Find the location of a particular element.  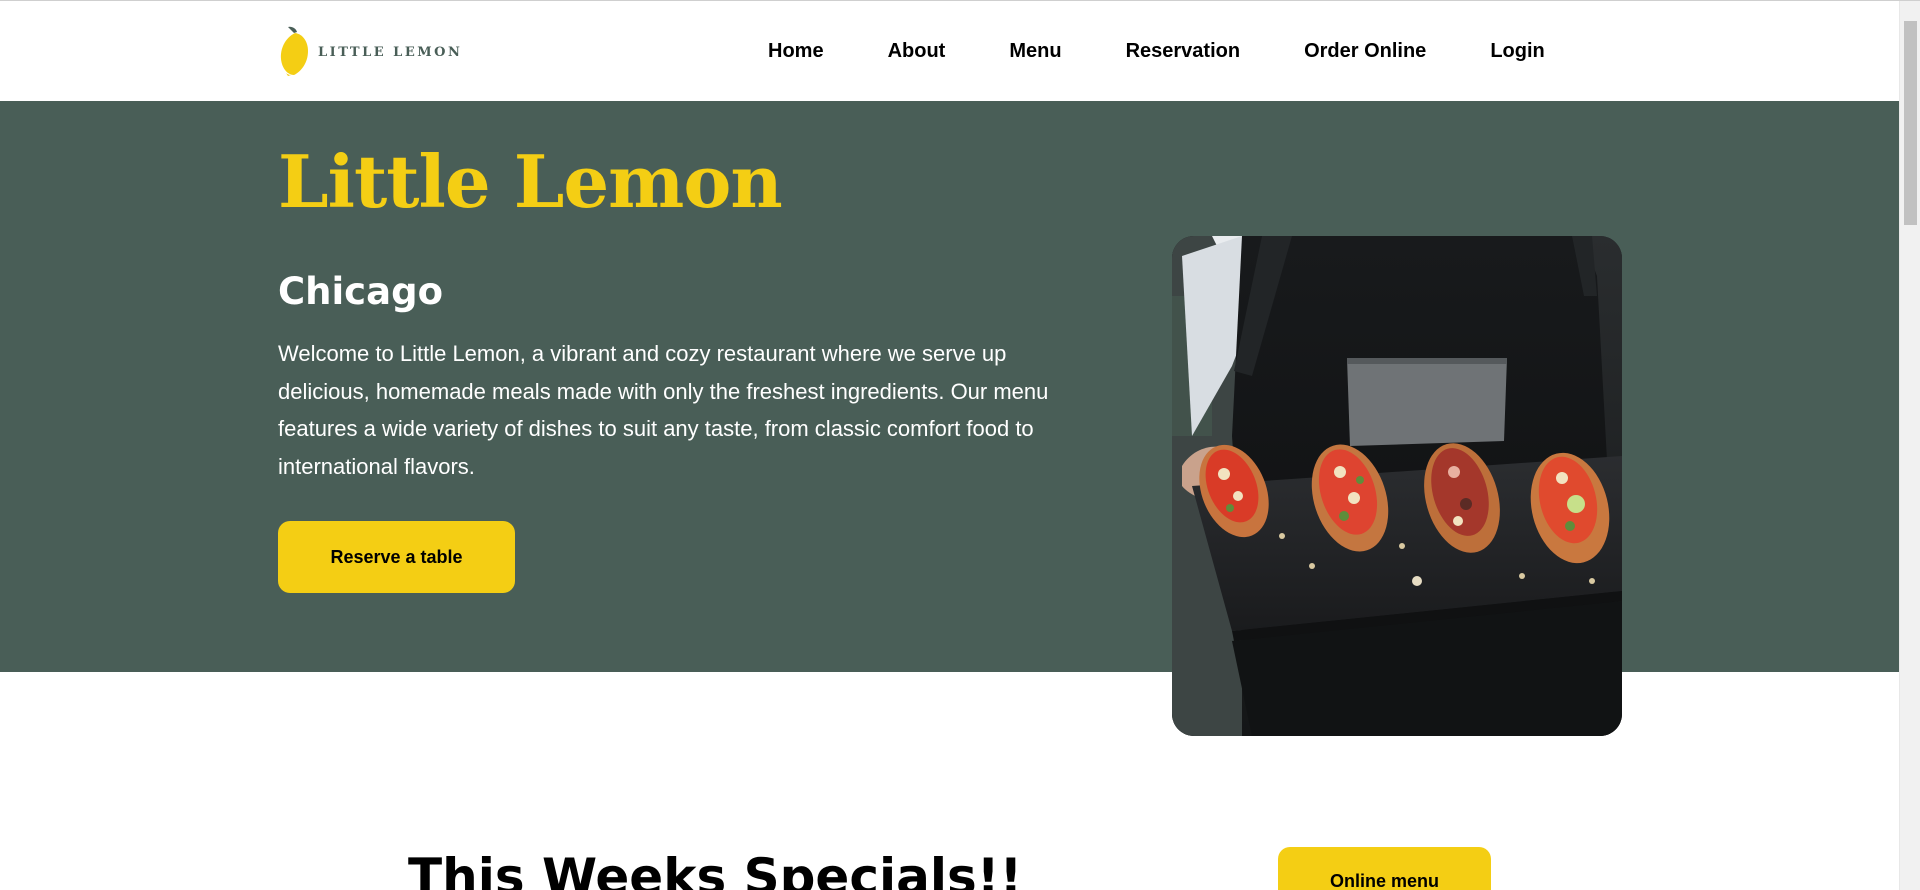

hero-subtitle: Chicago is located at coordinates (360, 291).